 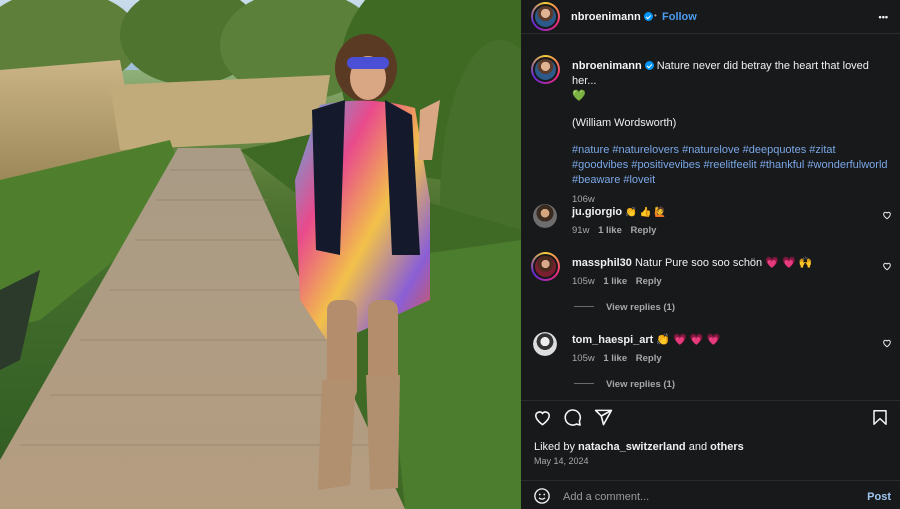 I want to click on caption-emoji: 💚, so click(x=579, y=96).